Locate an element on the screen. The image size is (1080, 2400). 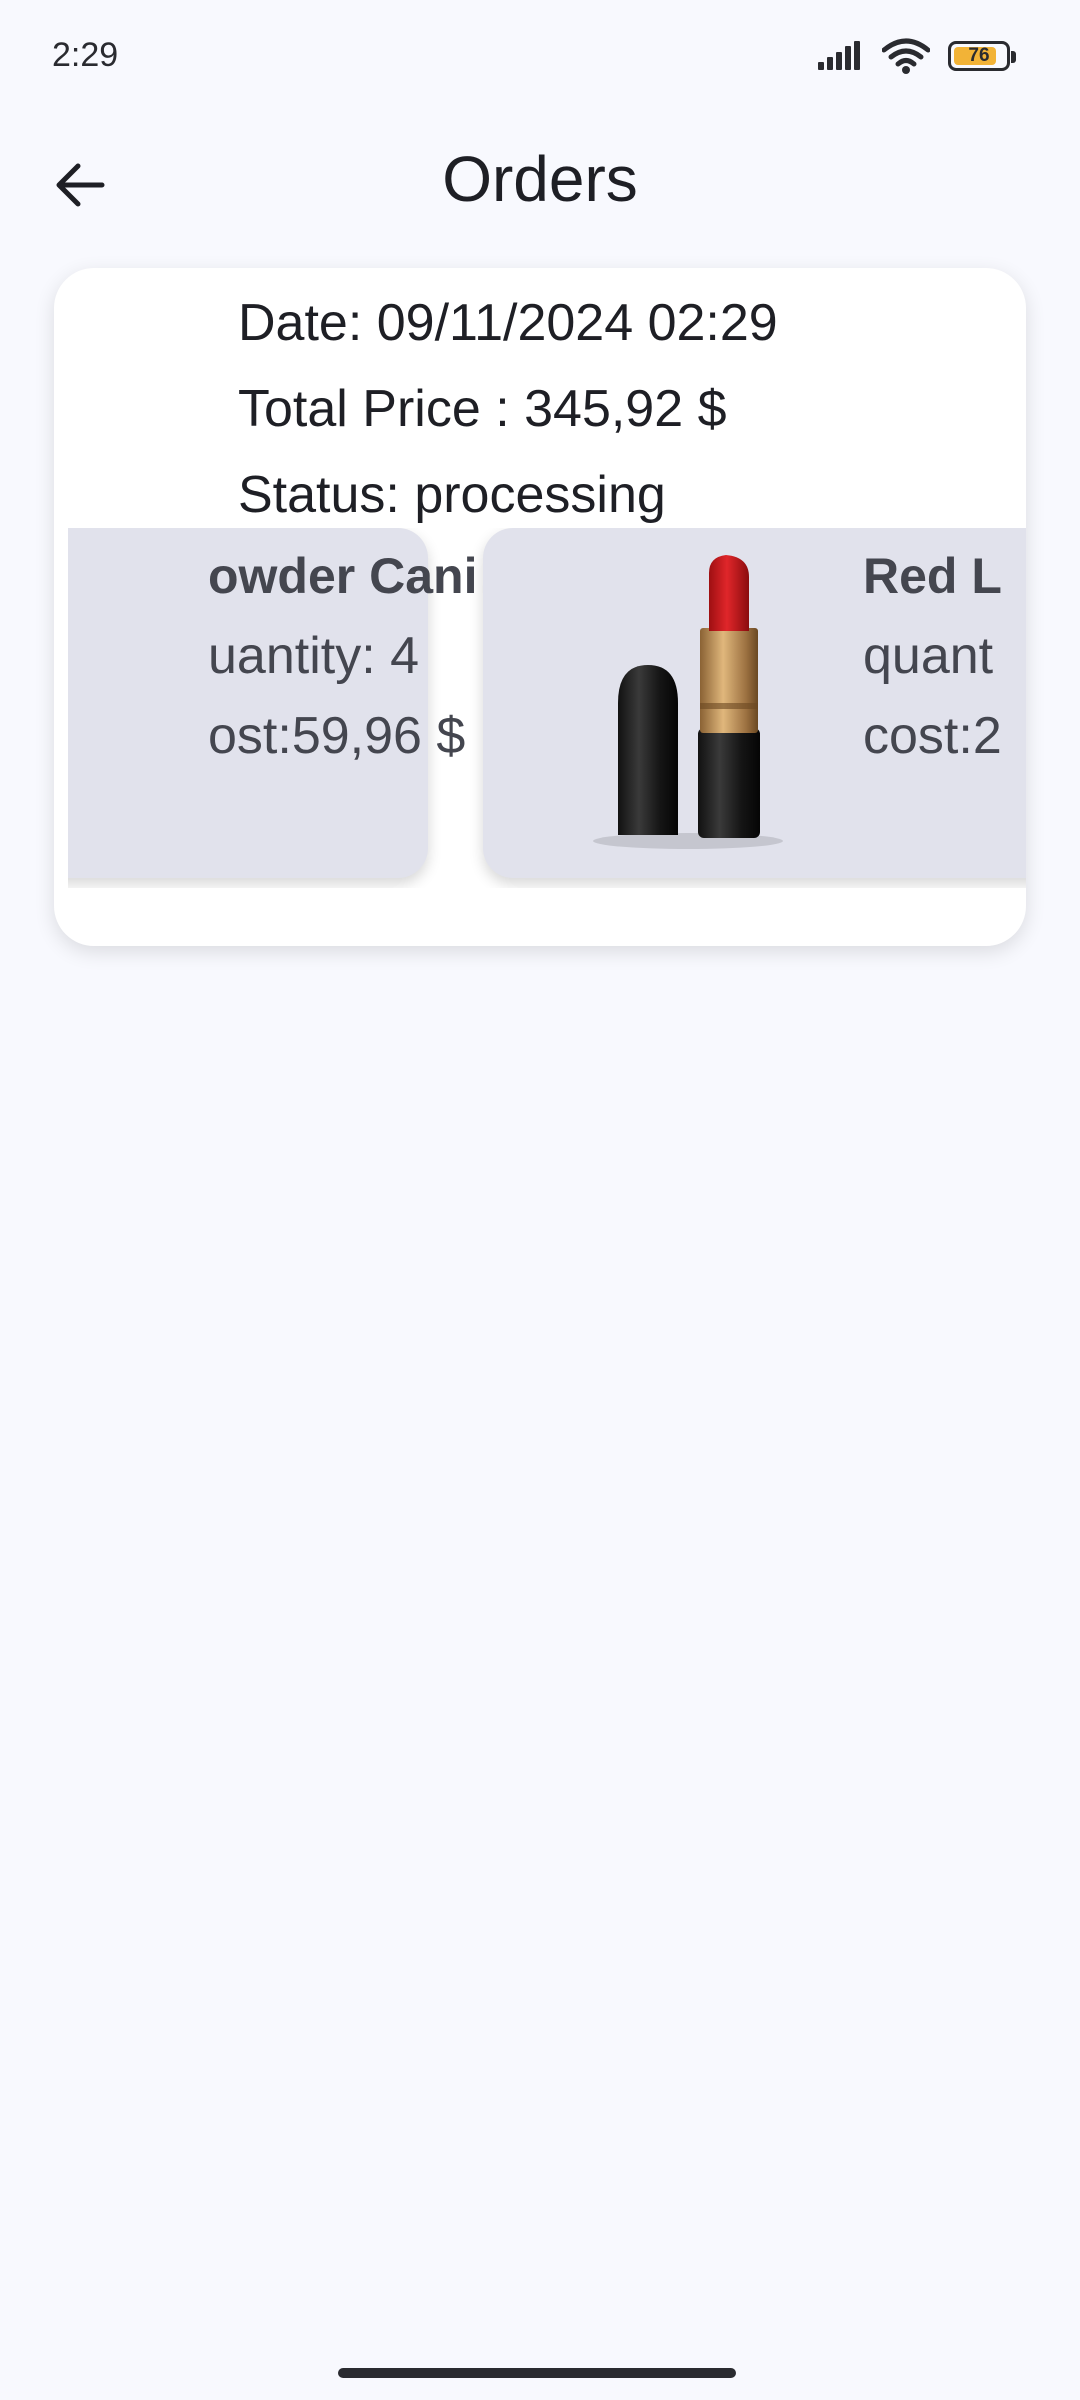
app-bar: Orders is located at coordinates (540, 185).